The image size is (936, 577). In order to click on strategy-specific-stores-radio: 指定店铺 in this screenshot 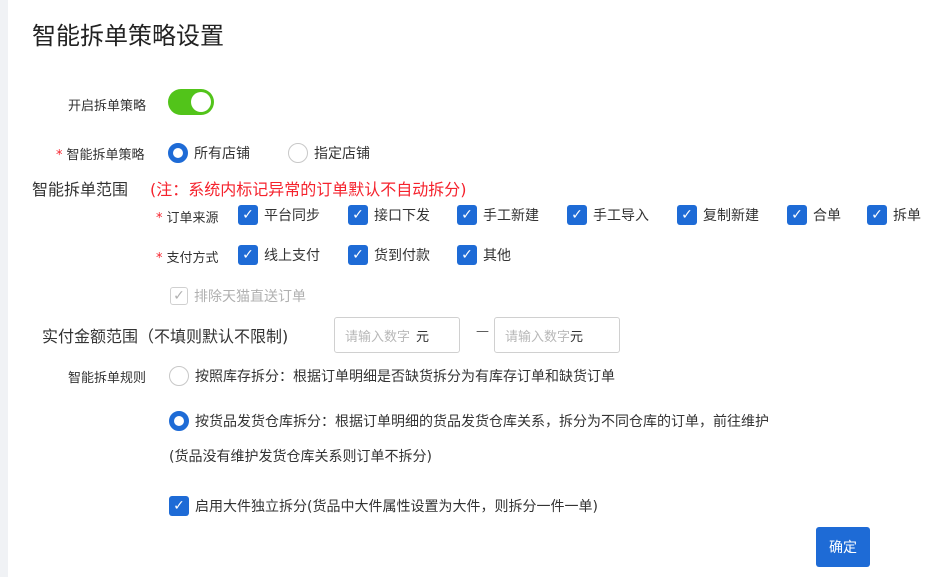, I will do `click(329, 153)`.